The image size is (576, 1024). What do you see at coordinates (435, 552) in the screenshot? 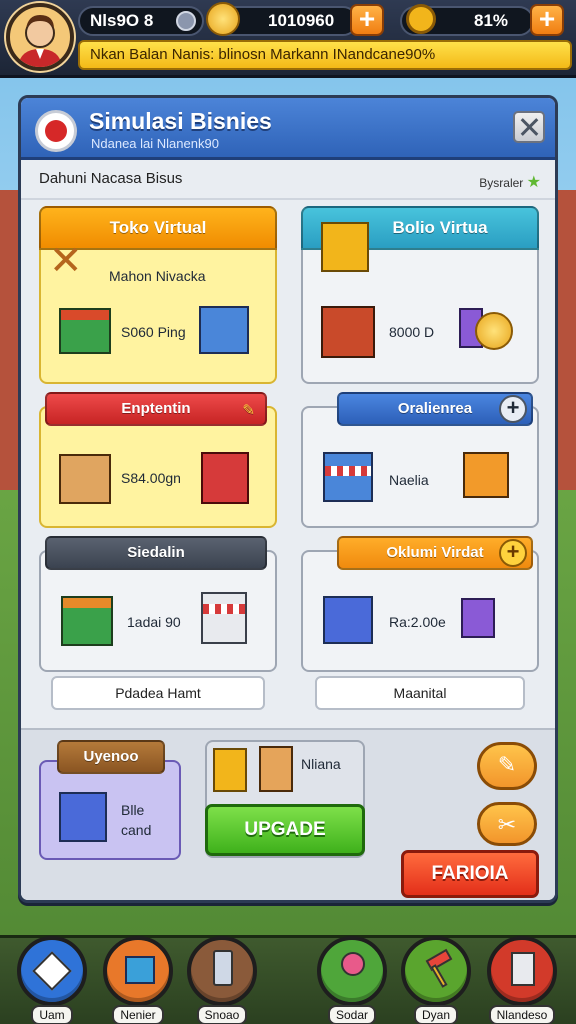
I see `card-oklumi-title: Oklumi Virdat` at bounding box center [435, 552].